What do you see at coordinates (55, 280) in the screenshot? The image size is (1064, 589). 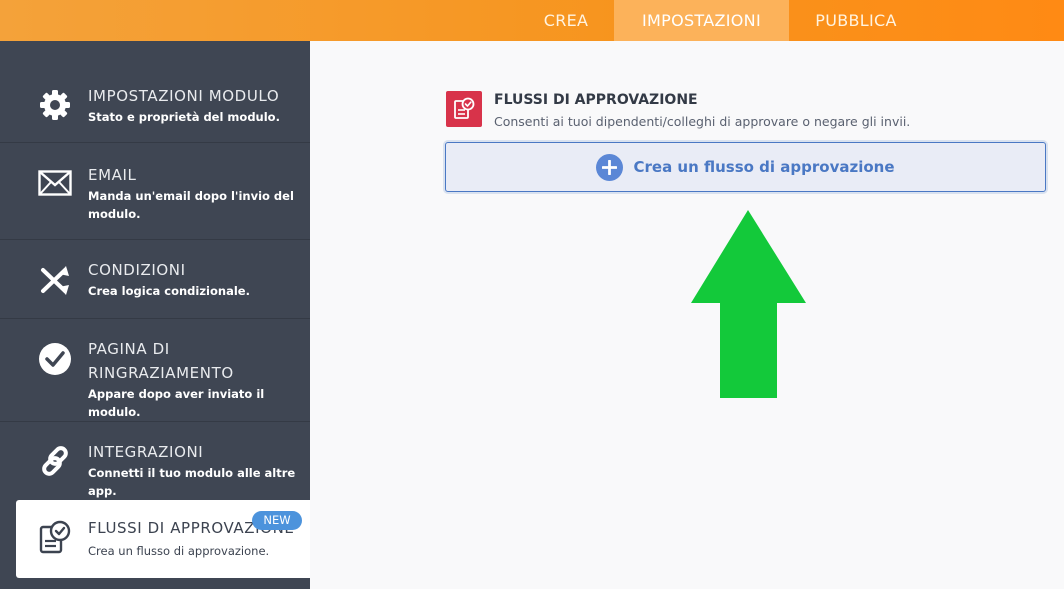 I see `shuffle-icon` at bounding box center [55, 280].